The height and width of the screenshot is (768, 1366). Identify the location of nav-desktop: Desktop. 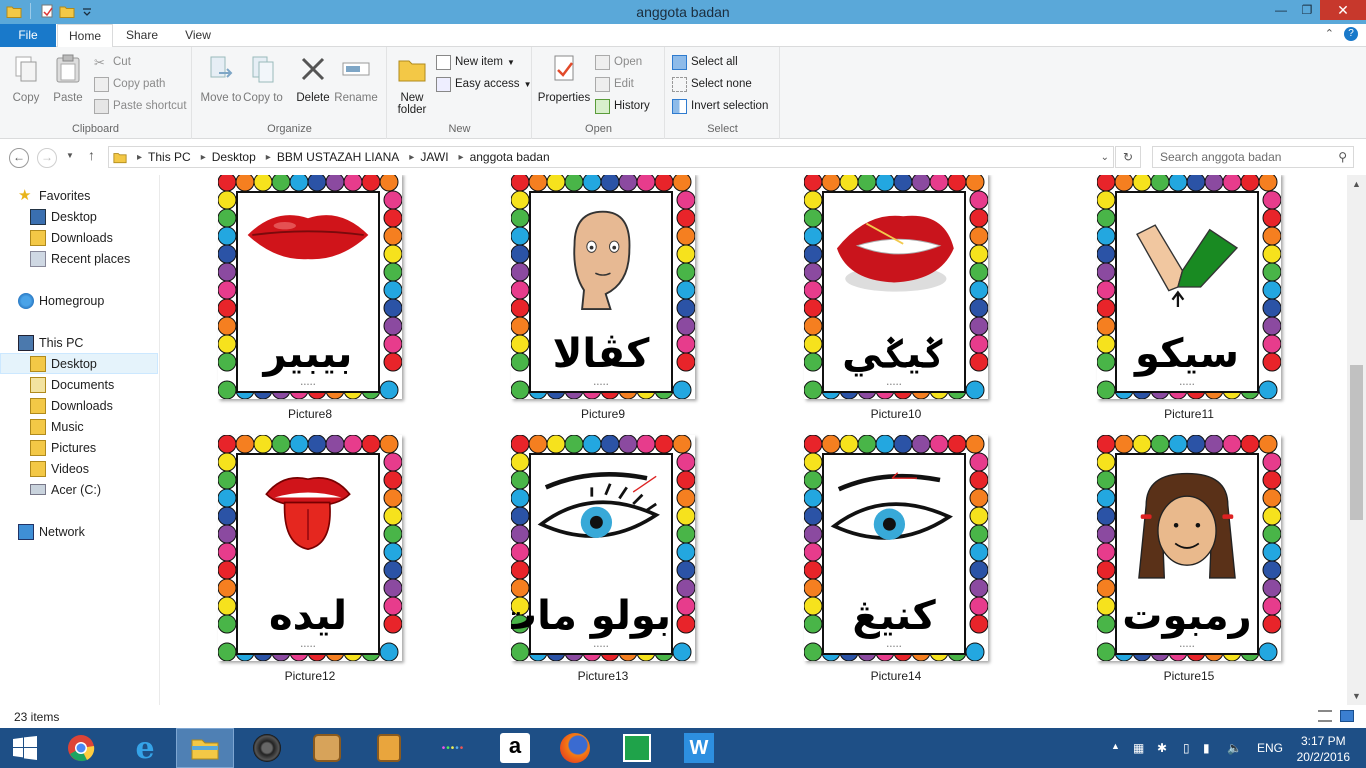
(79, 363).